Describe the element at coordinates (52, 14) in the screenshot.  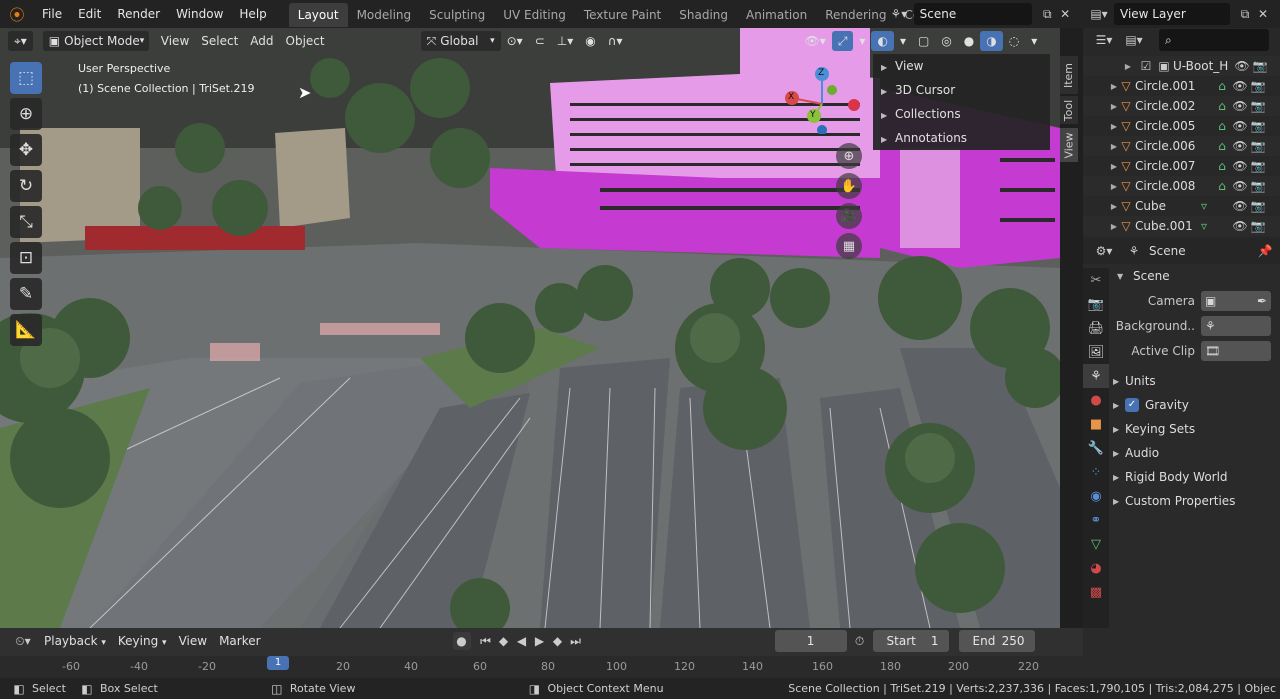
I see `menu-file: File` at that location.